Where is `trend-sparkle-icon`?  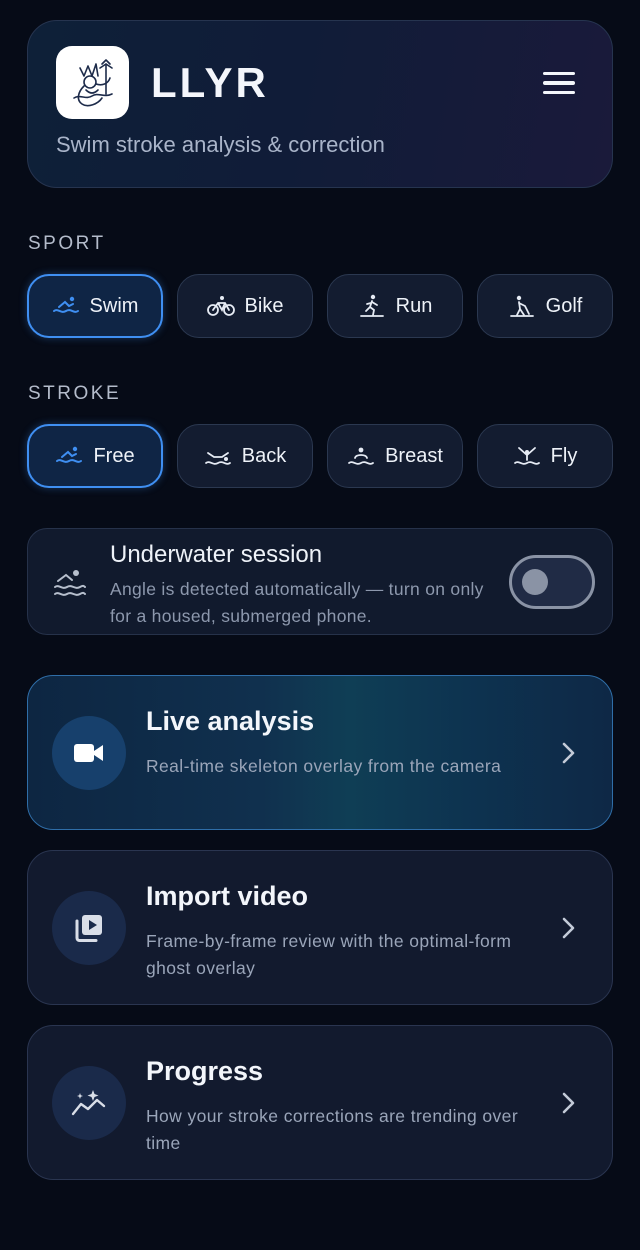
trend-sparkle-icon is located at coordinates (88, 1103).